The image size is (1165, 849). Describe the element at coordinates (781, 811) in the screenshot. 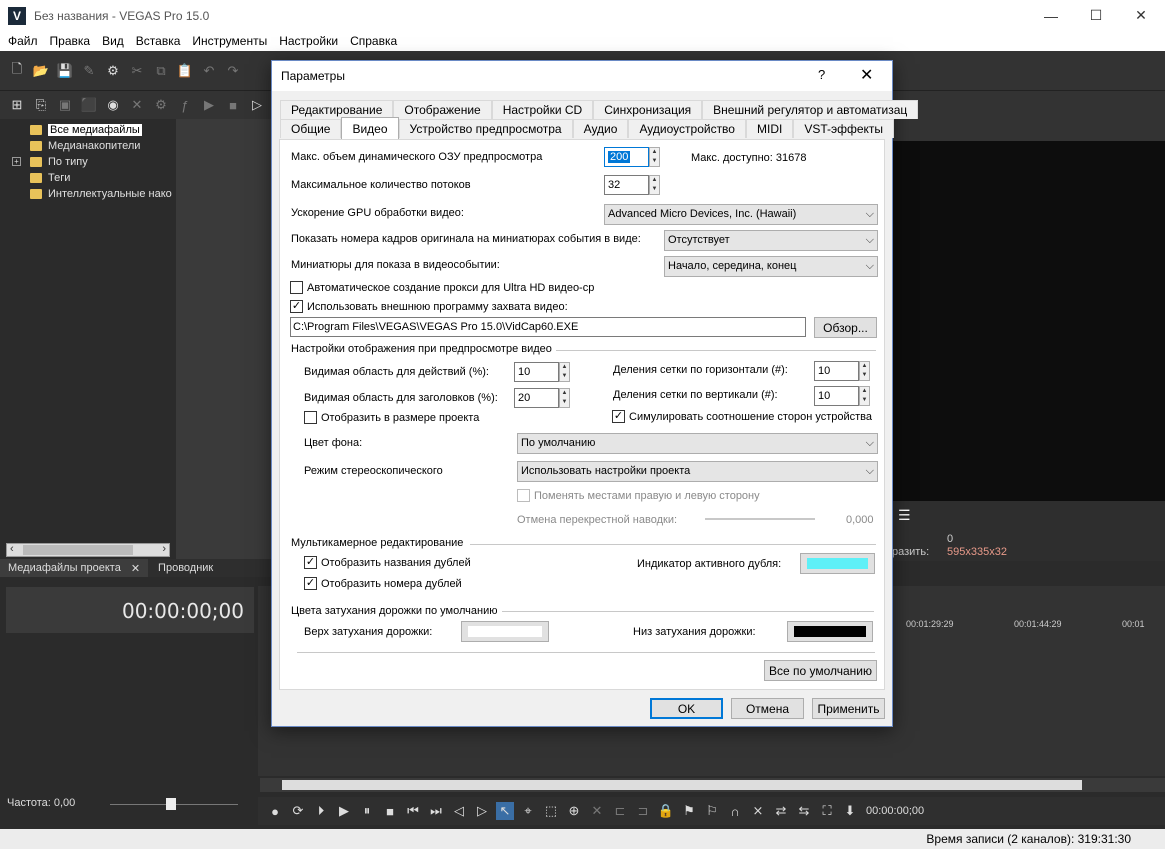

I see `ripple-icon: ⇄` at that location.